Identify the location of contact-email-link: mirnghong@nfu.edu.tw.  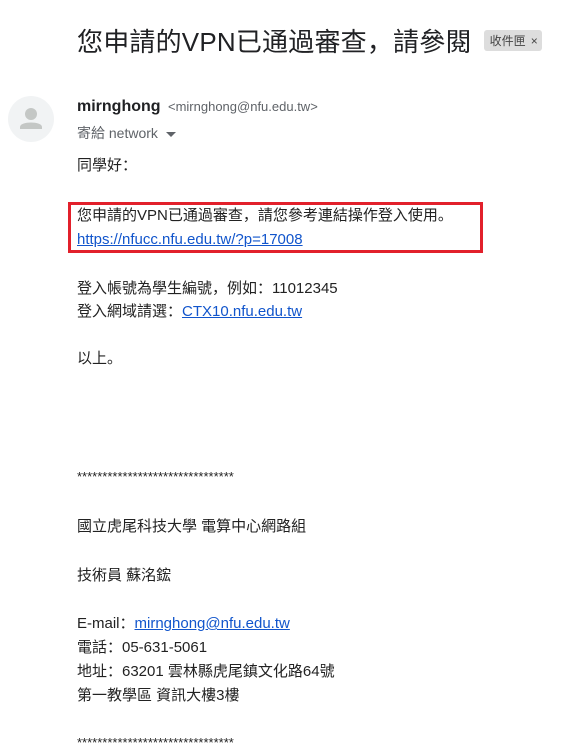
(212, 623).